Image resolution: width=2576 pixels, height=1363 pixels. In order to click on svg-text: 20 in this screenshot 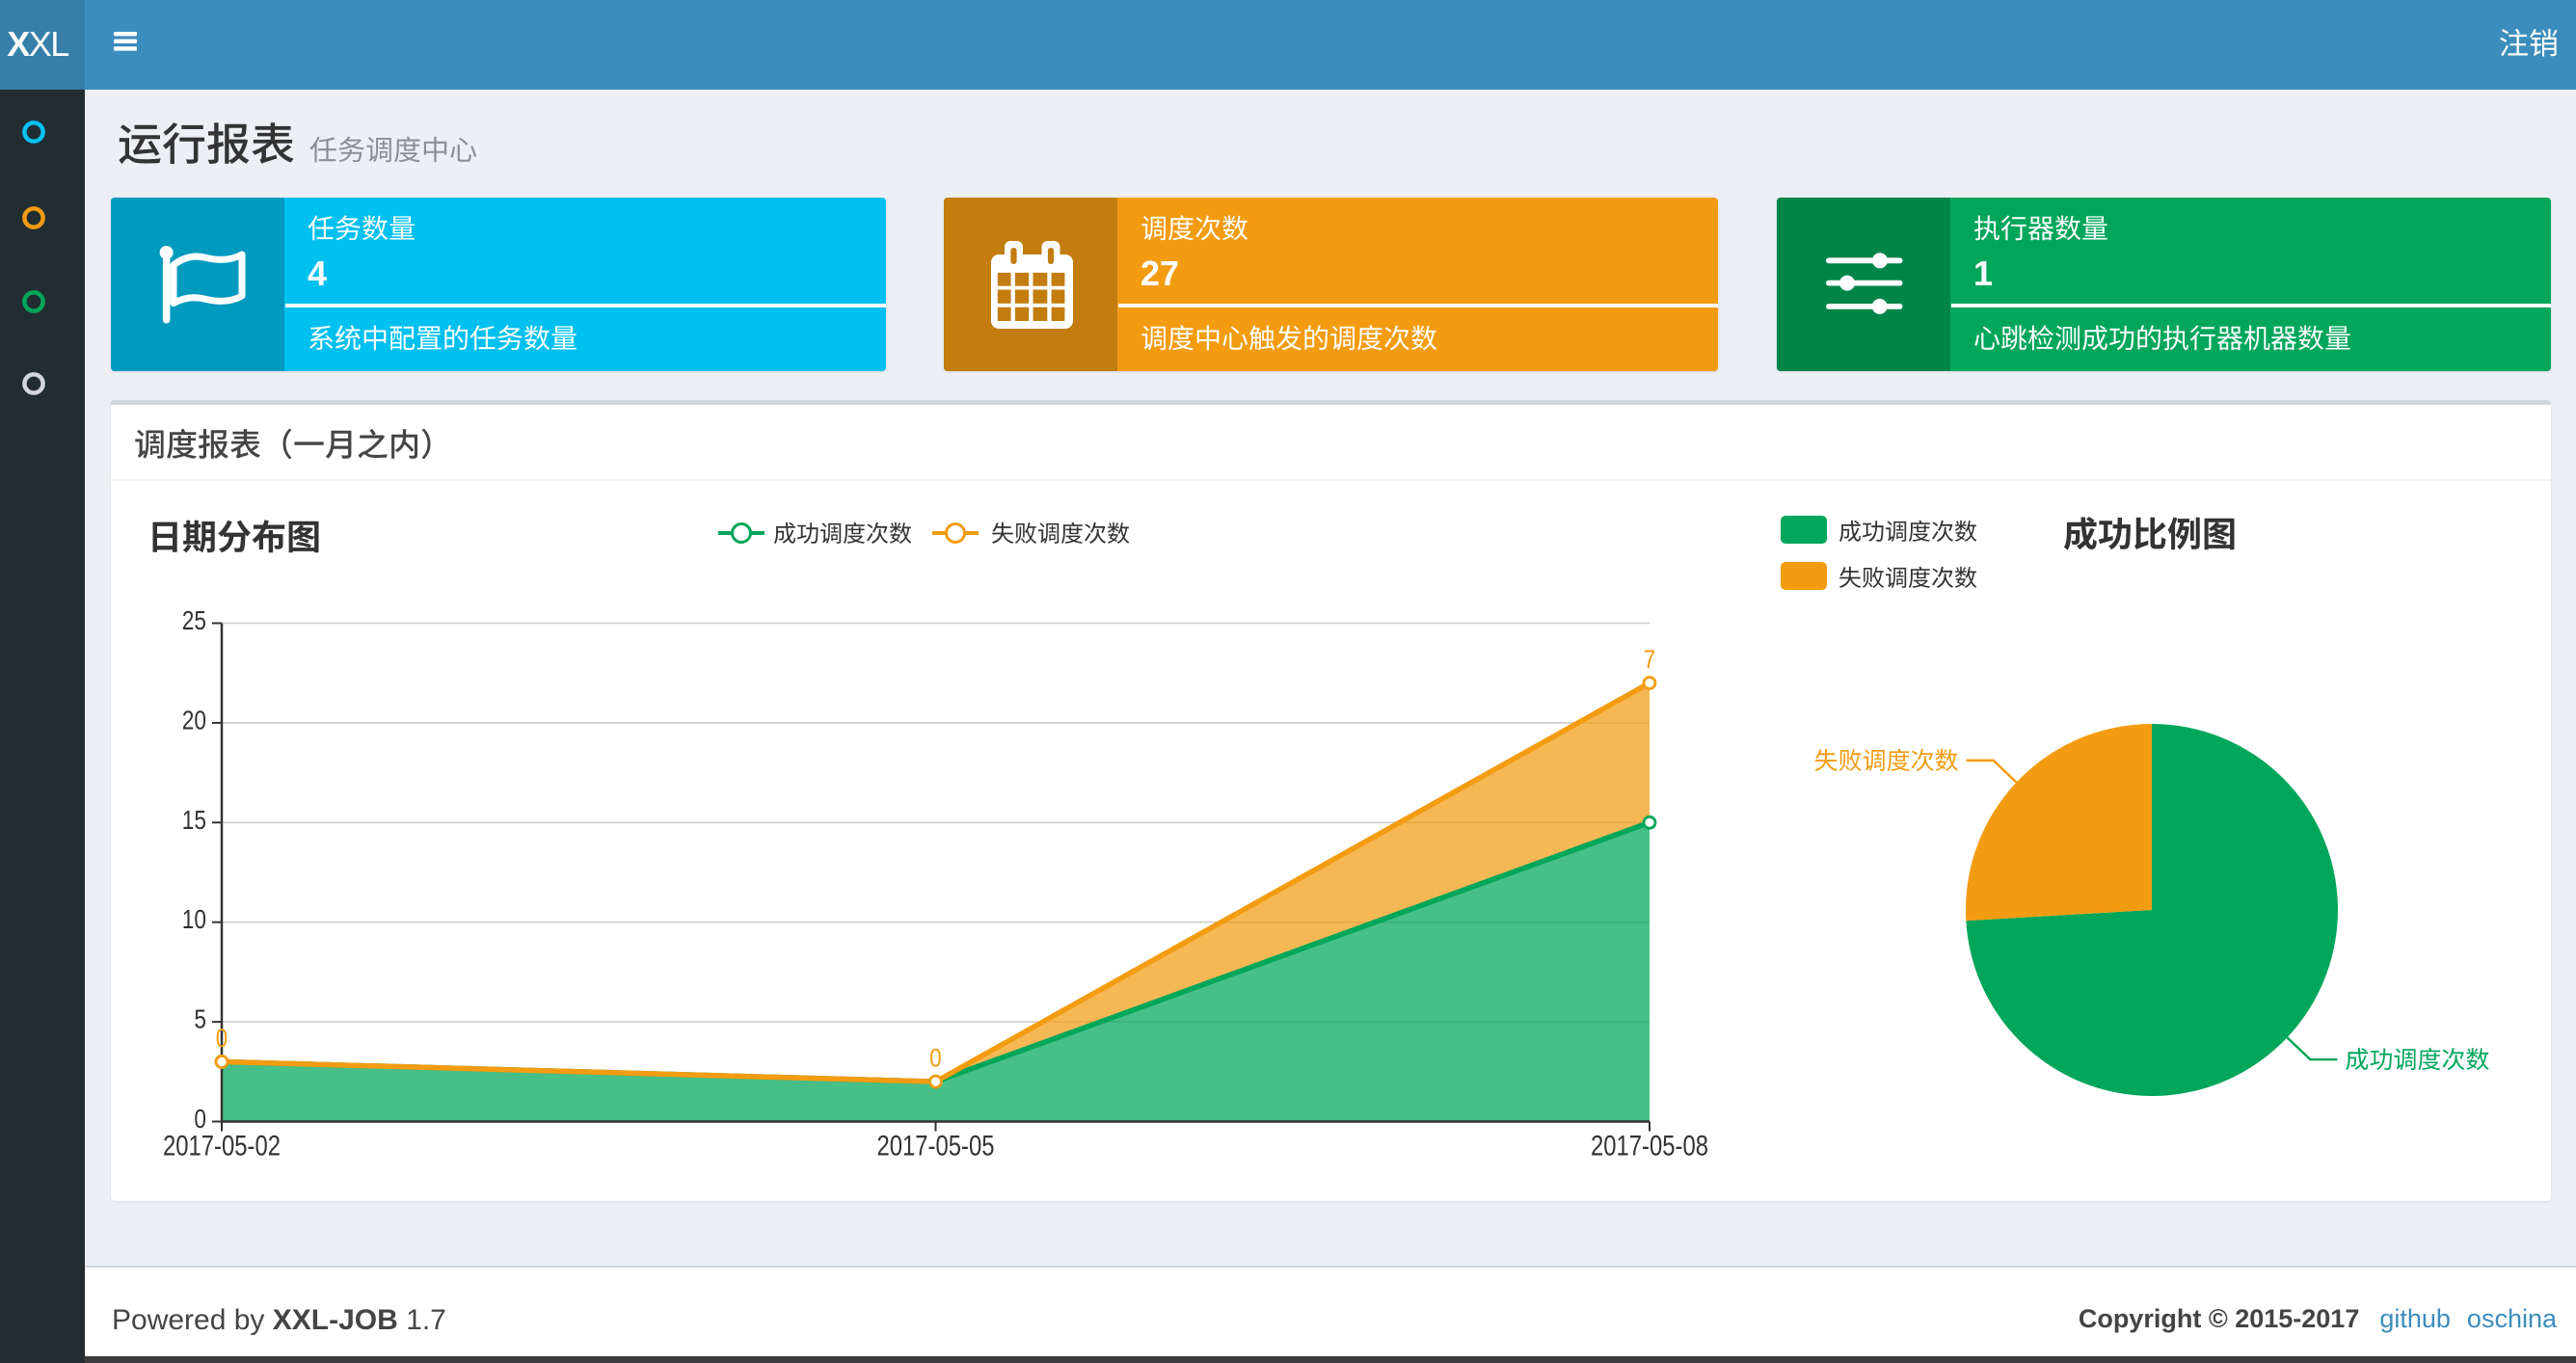, I will do `click(194, 720)`.